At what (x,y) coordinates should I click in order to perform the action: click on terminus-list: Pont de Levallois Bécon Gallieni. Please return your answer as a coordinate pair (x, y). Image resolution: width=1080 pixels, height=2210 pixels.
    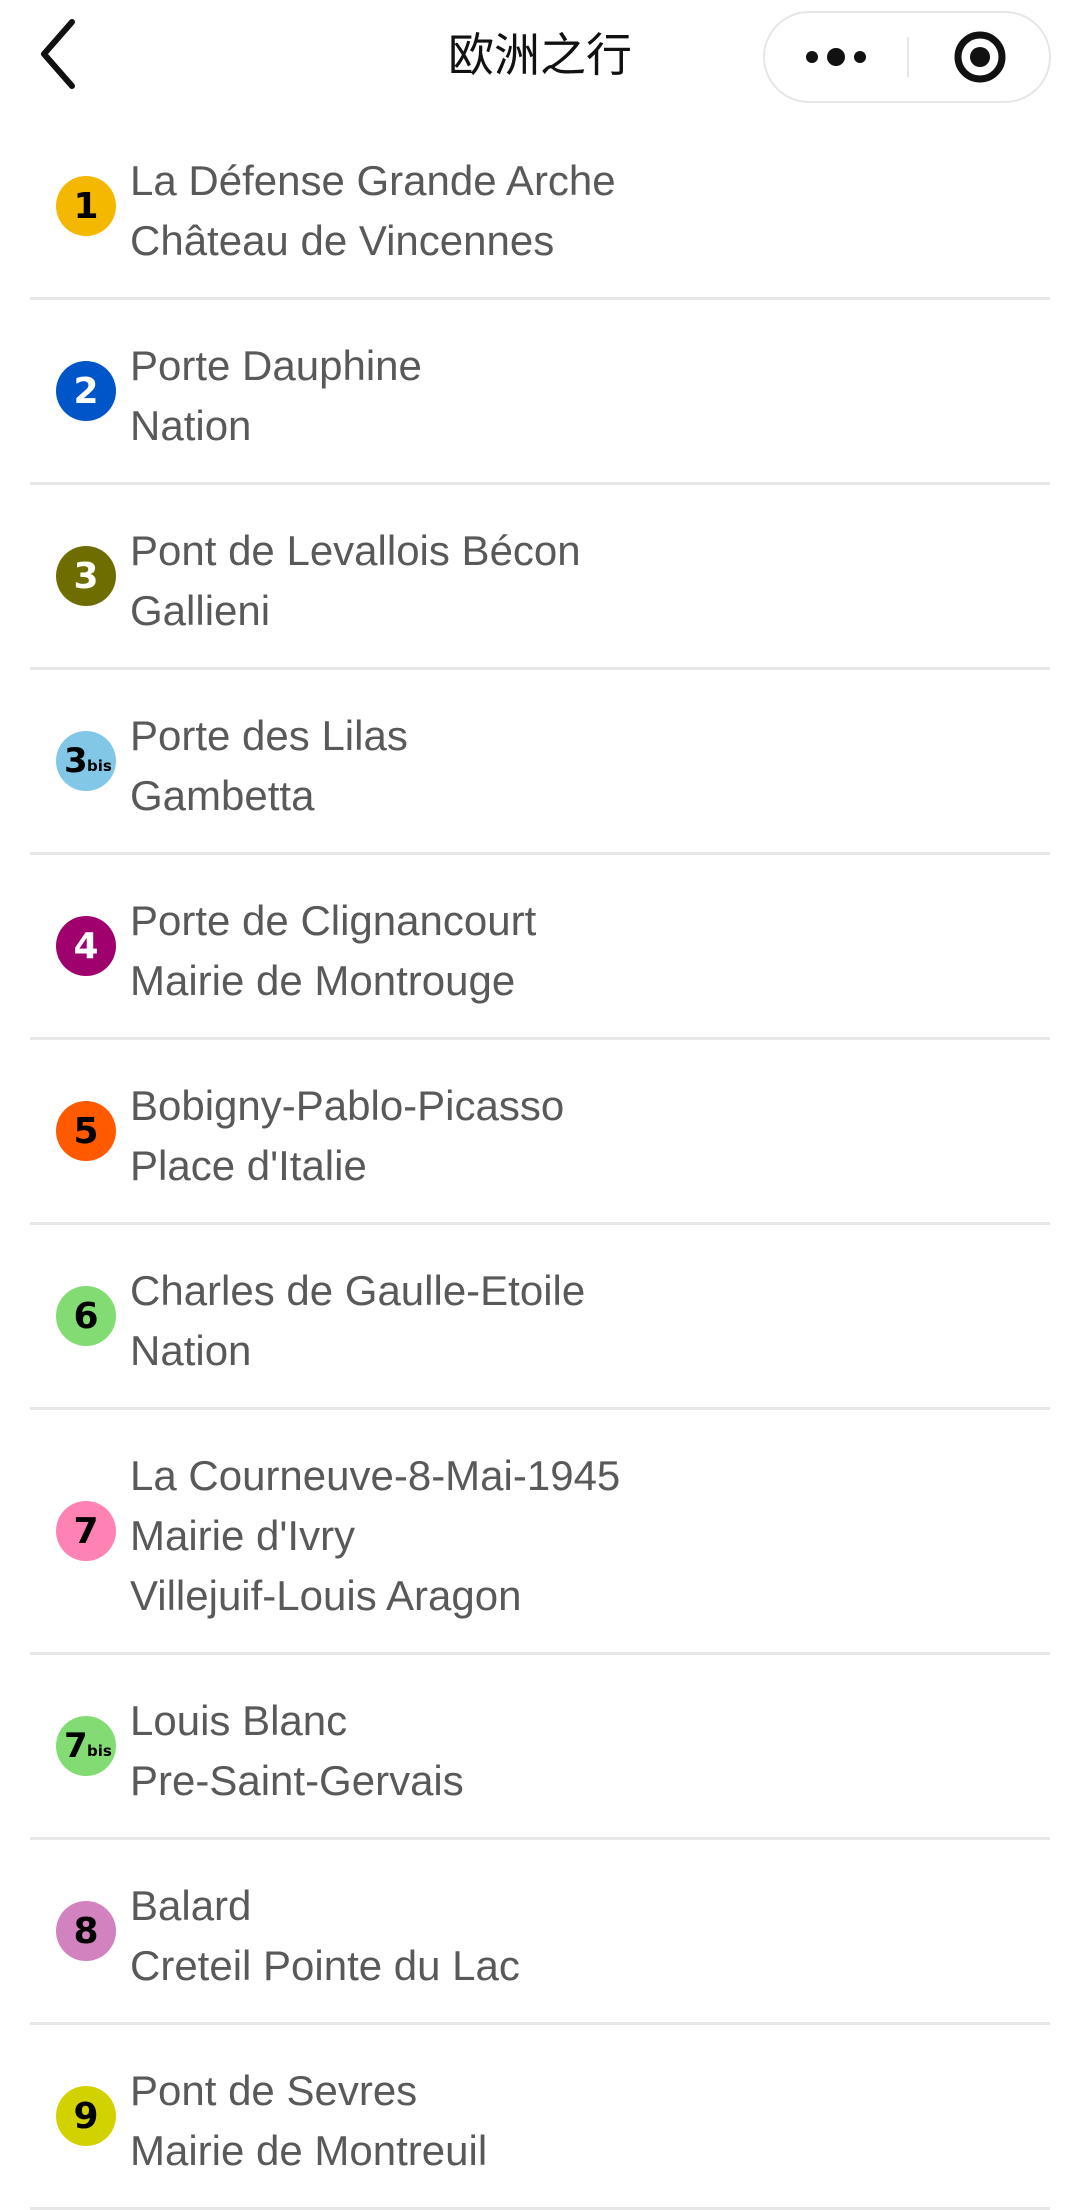
    Looking at the image, I should click on (590, 581).